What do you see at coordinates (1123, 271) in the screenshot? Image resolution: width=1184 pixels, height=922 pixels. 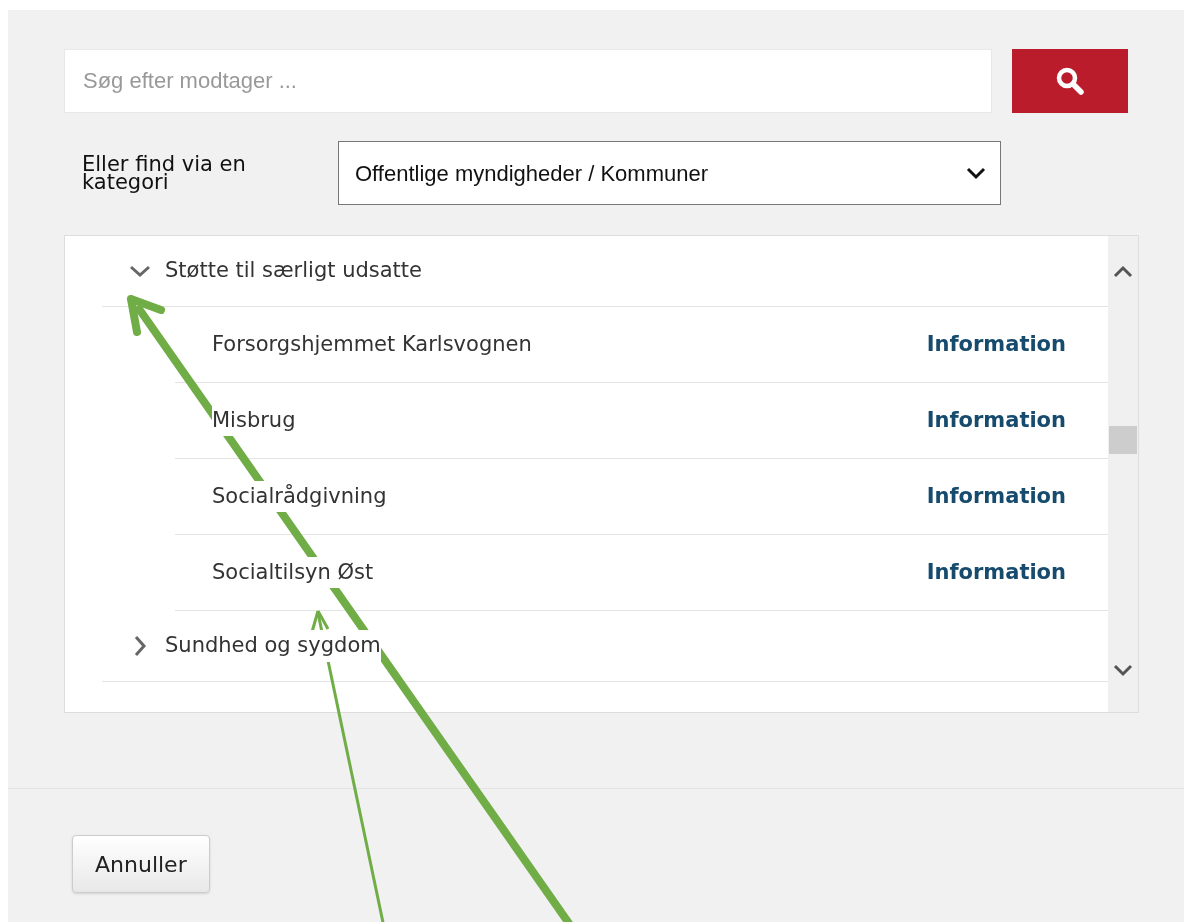 I see `scroll-up-icon` at bounding box center [1123, 271].